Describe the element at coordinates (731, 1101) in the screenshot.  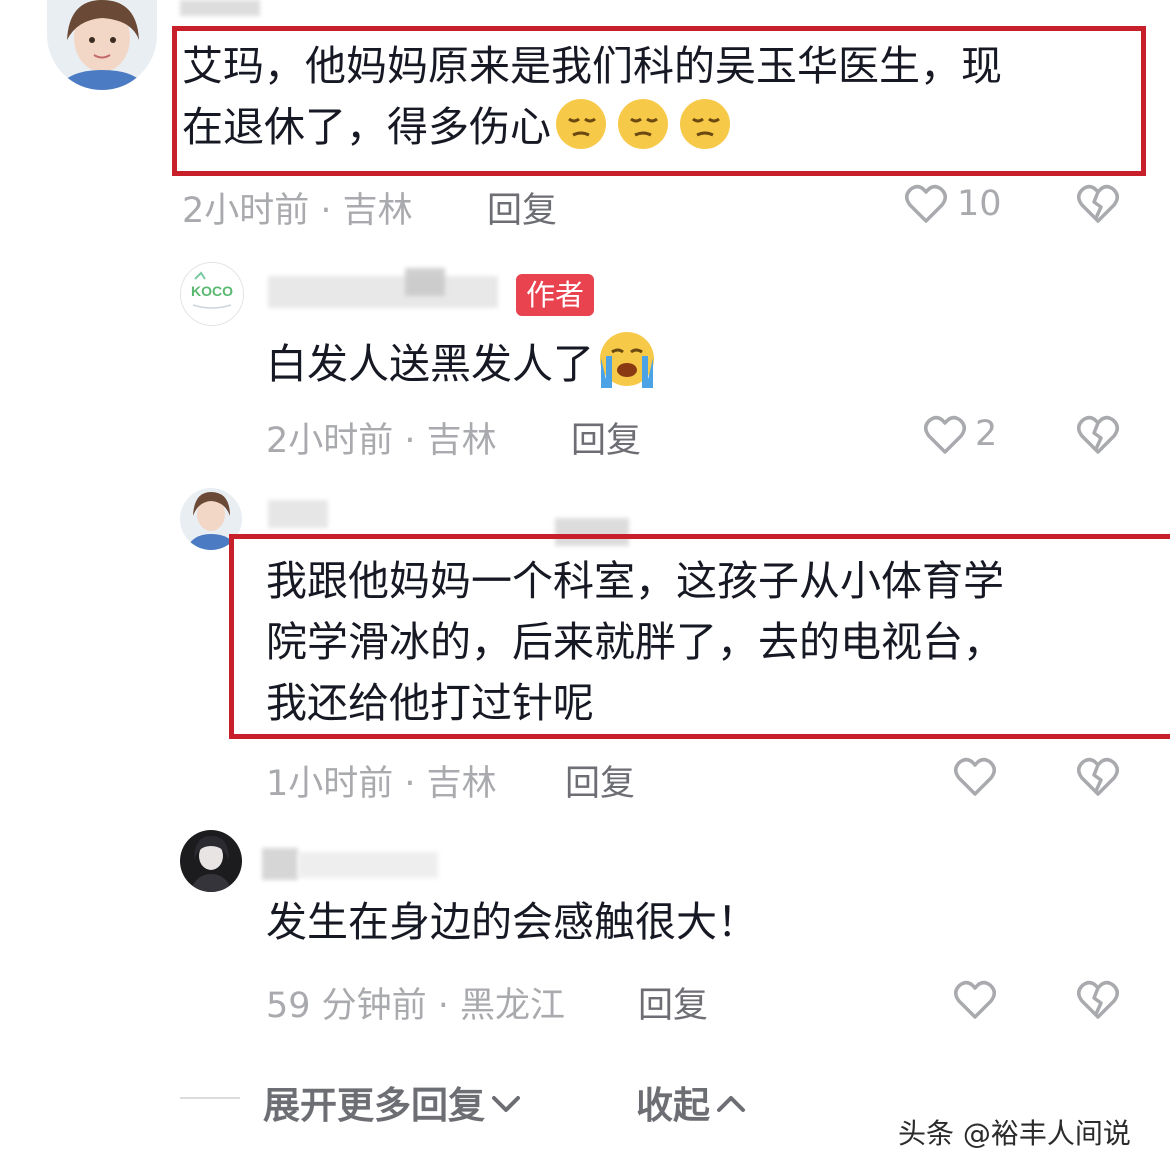
I see `chevron-up-icon` at that location.